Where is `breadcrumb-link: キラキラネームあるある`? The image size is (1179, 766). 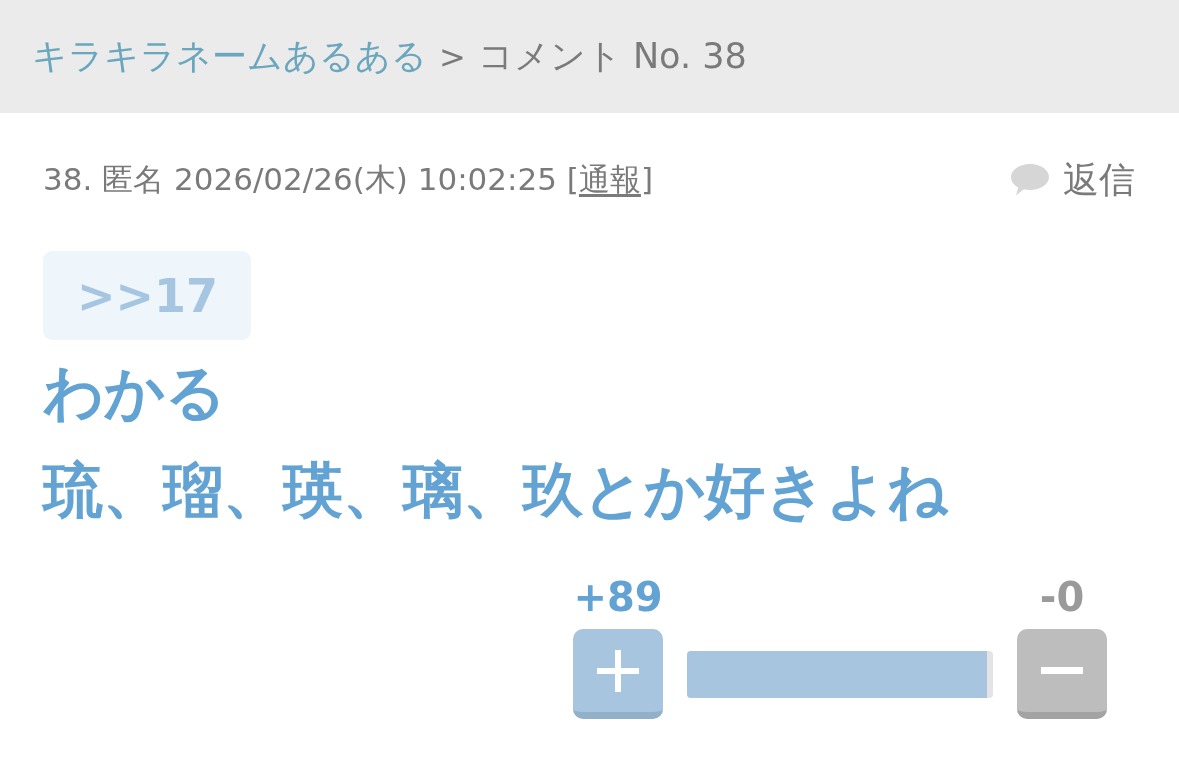 breadcrumb-link: キラキラネームあるある is located at coordinates (229, 56).